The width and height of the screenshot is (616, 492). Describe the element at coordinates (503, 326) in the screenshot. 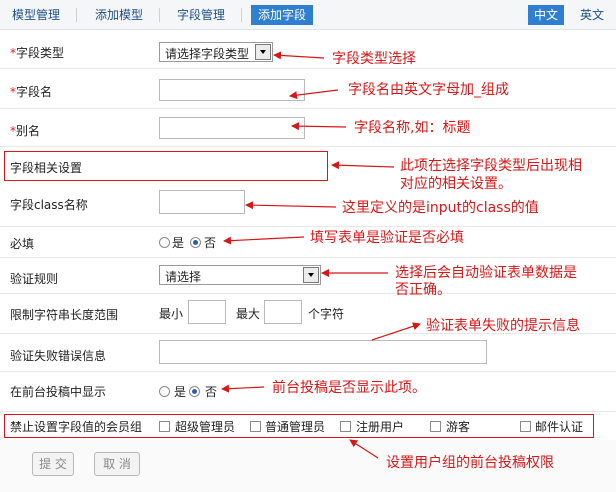

I see `note-error-message: 验证表单失败的提示信息` at that location.